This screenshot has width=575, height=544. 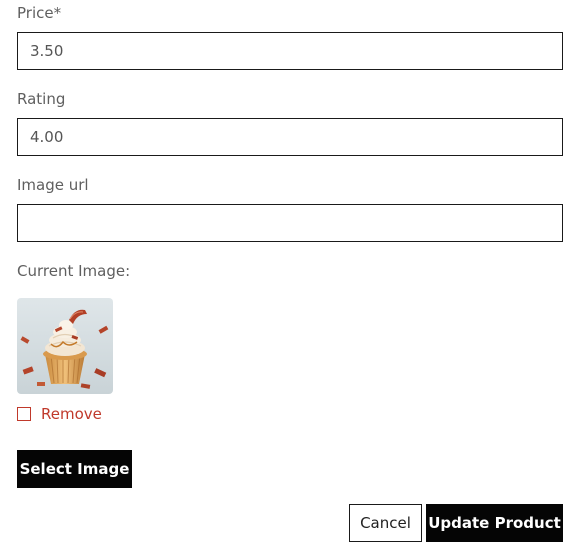 I want to click on cupcake-image, so click(x=65, y=346).